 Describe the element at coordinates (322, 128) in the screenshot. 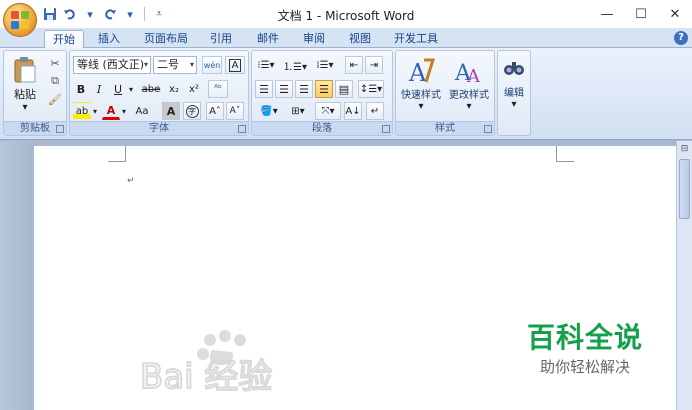

I see `paragraph-group-label: 段落` at that location.